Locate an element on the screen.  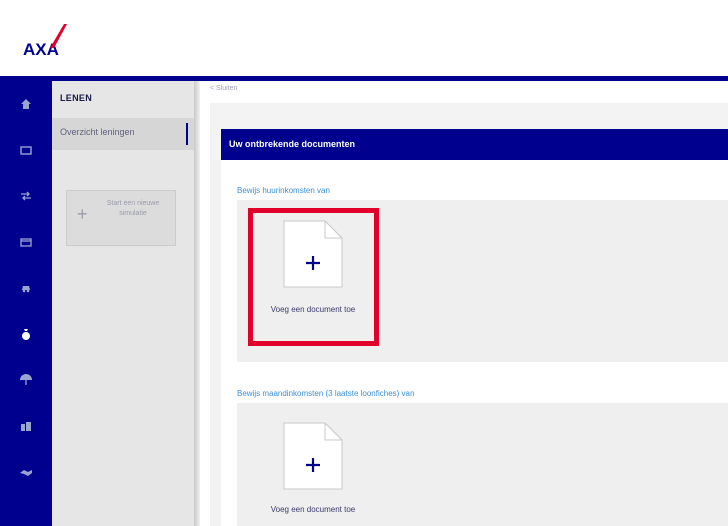
subnav-item-overview: Overzicht leningen is located at coordinates (123, 134).